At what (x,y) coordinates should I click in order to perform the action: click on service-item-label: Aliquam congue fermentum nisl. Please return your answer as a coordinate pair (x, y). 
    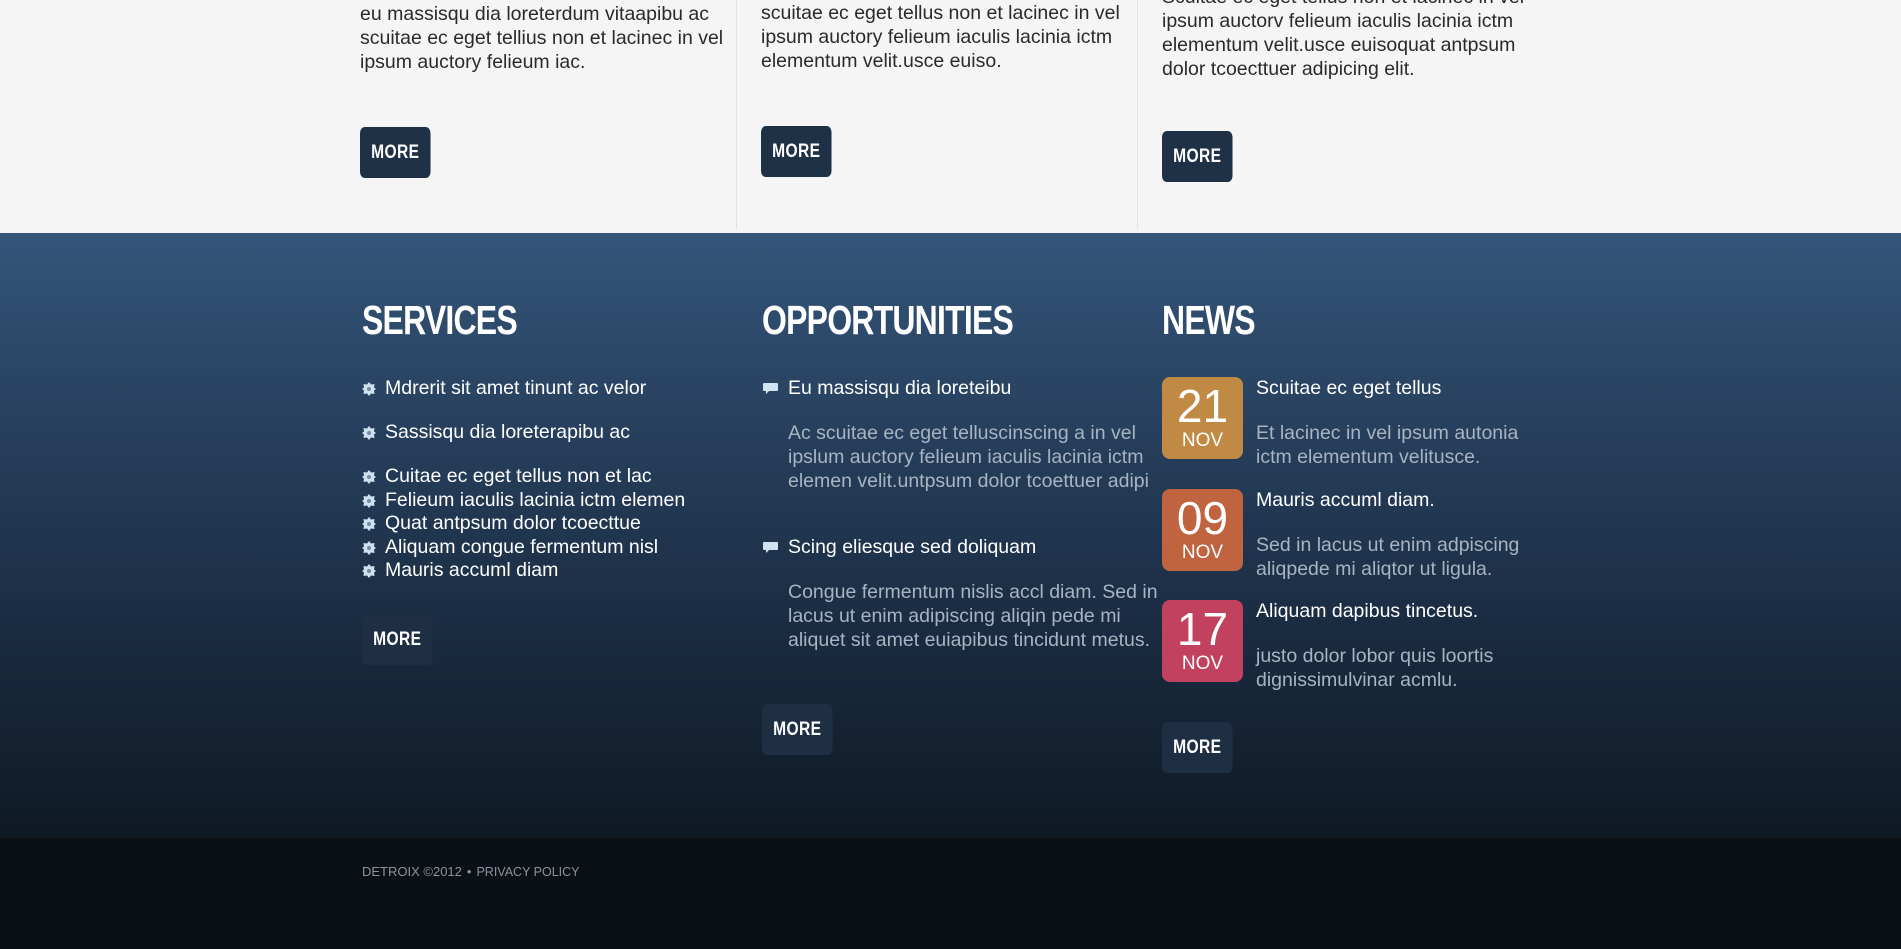
    Looking at the image, I should click on (522, 547).